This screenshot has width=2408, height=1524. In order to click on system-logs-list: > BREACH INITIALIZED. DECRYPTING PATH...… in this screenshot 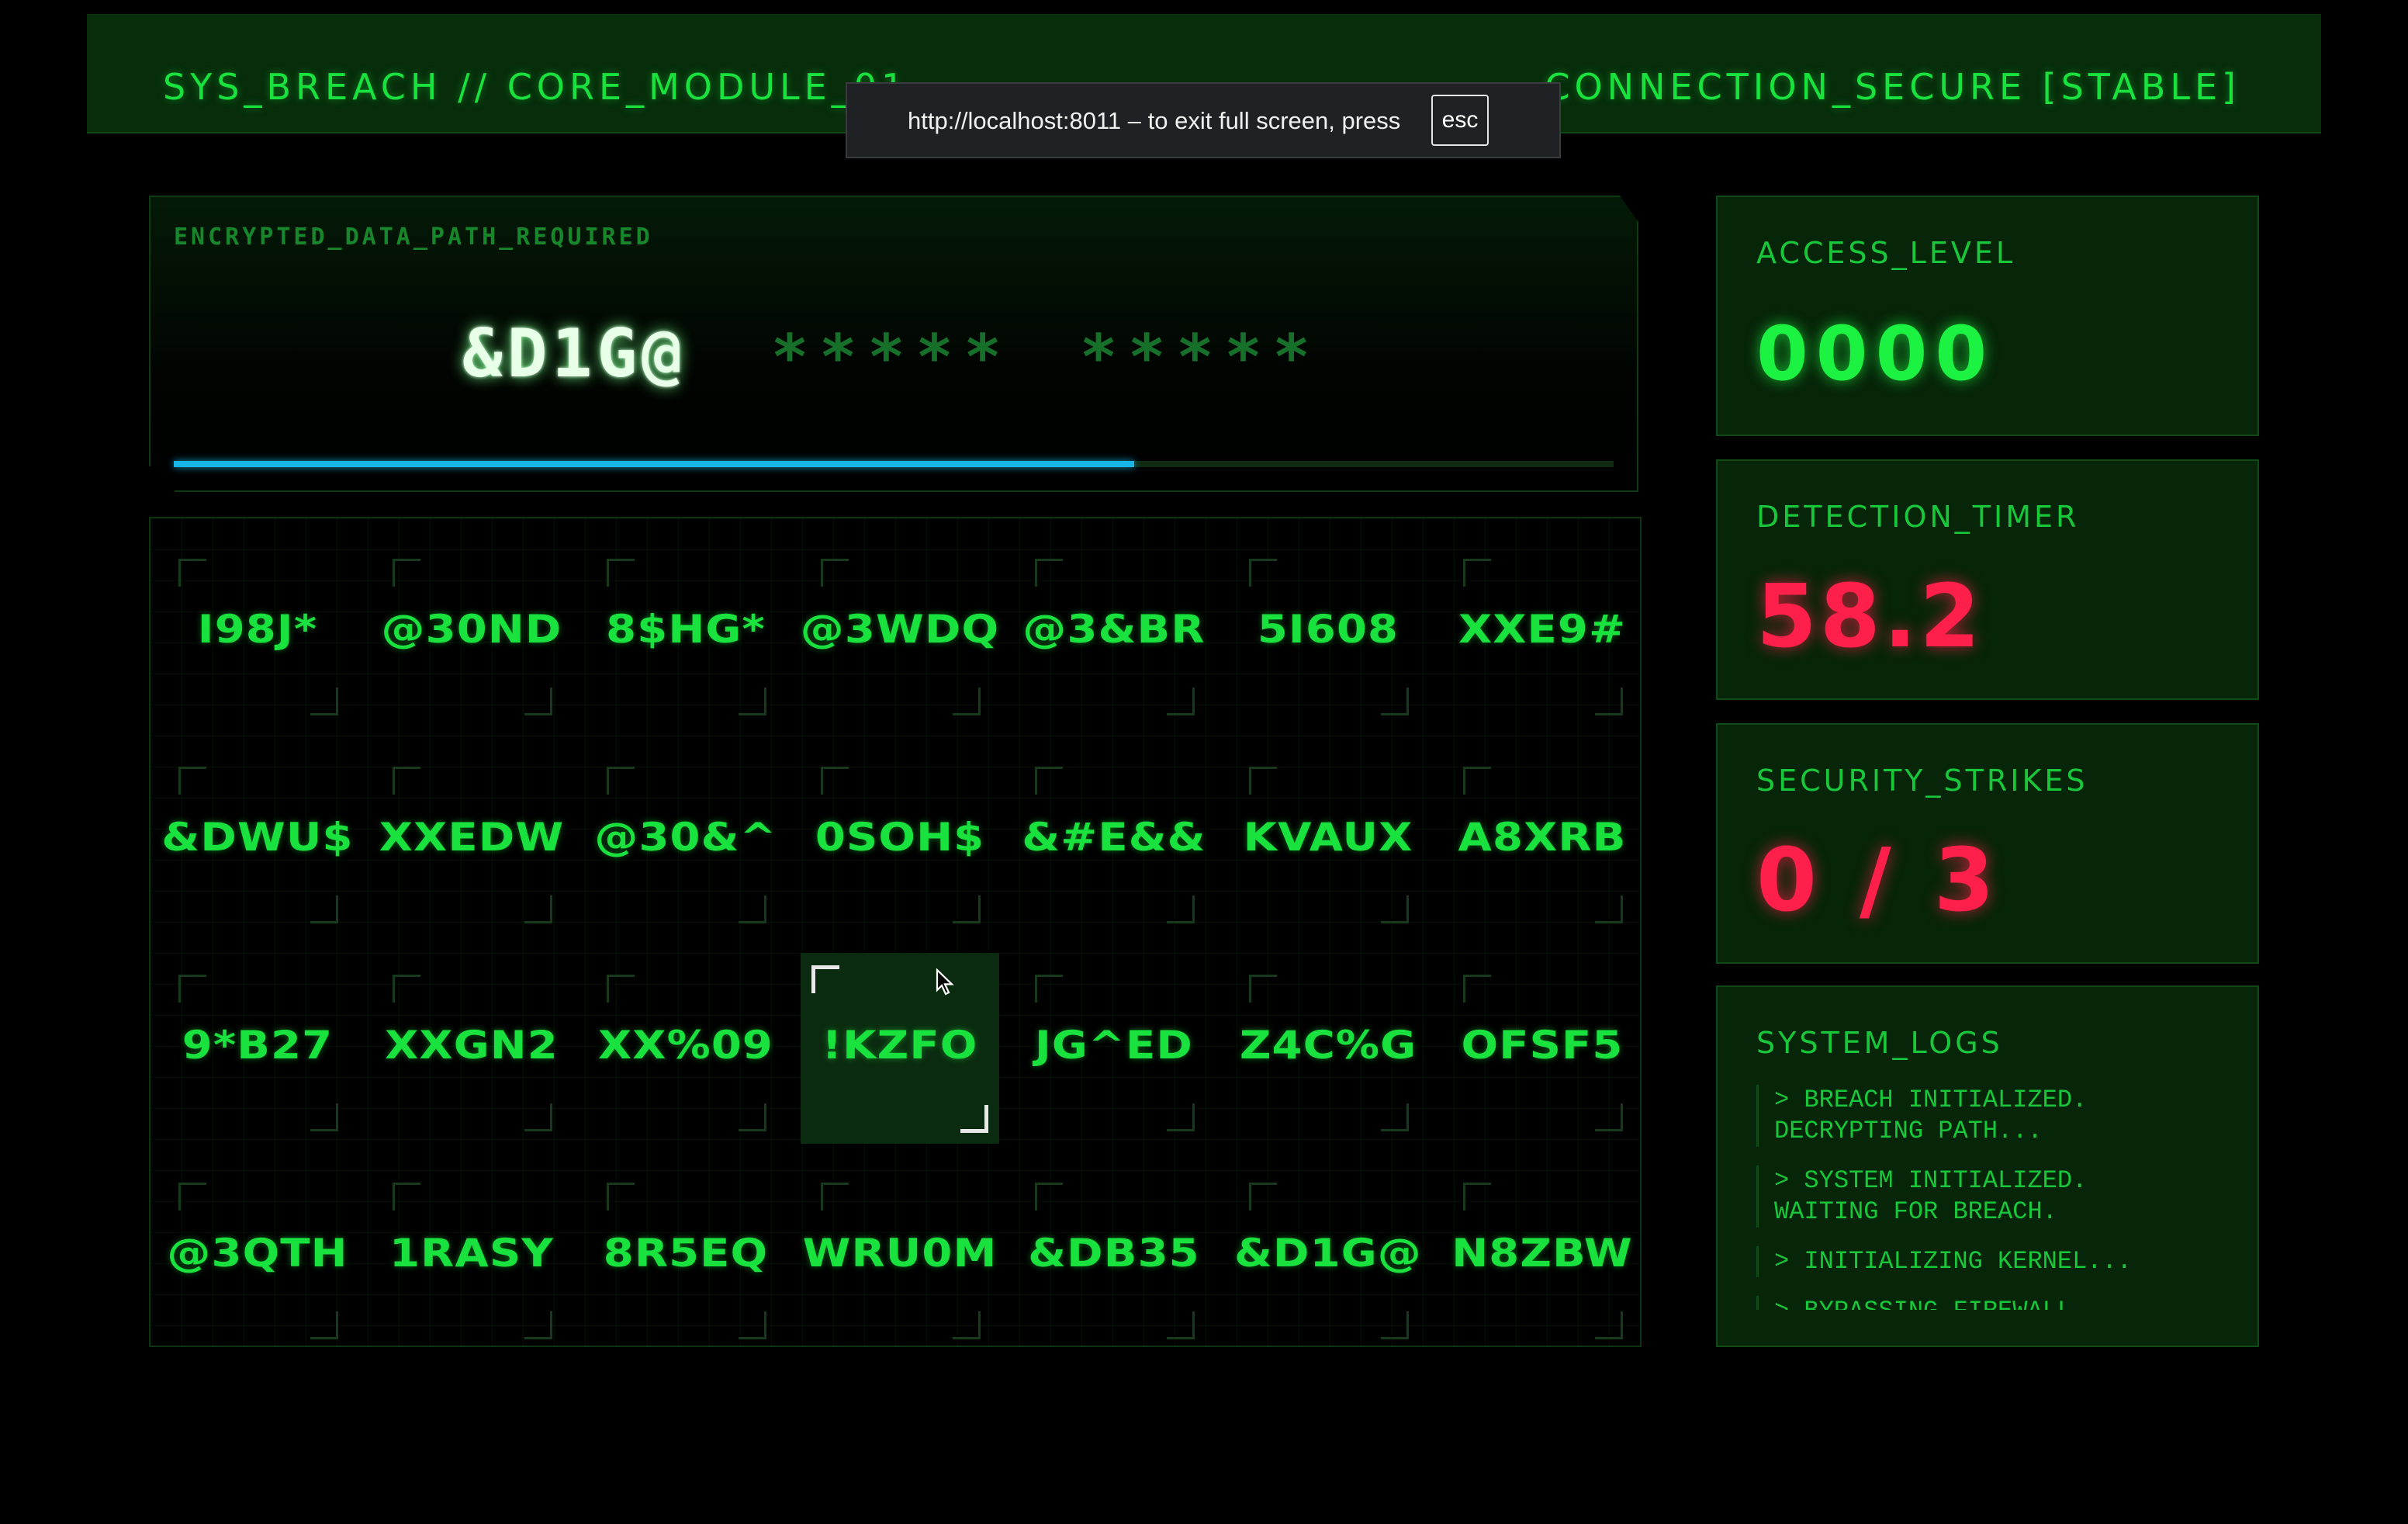, I will do `click(1993, 1197)`.